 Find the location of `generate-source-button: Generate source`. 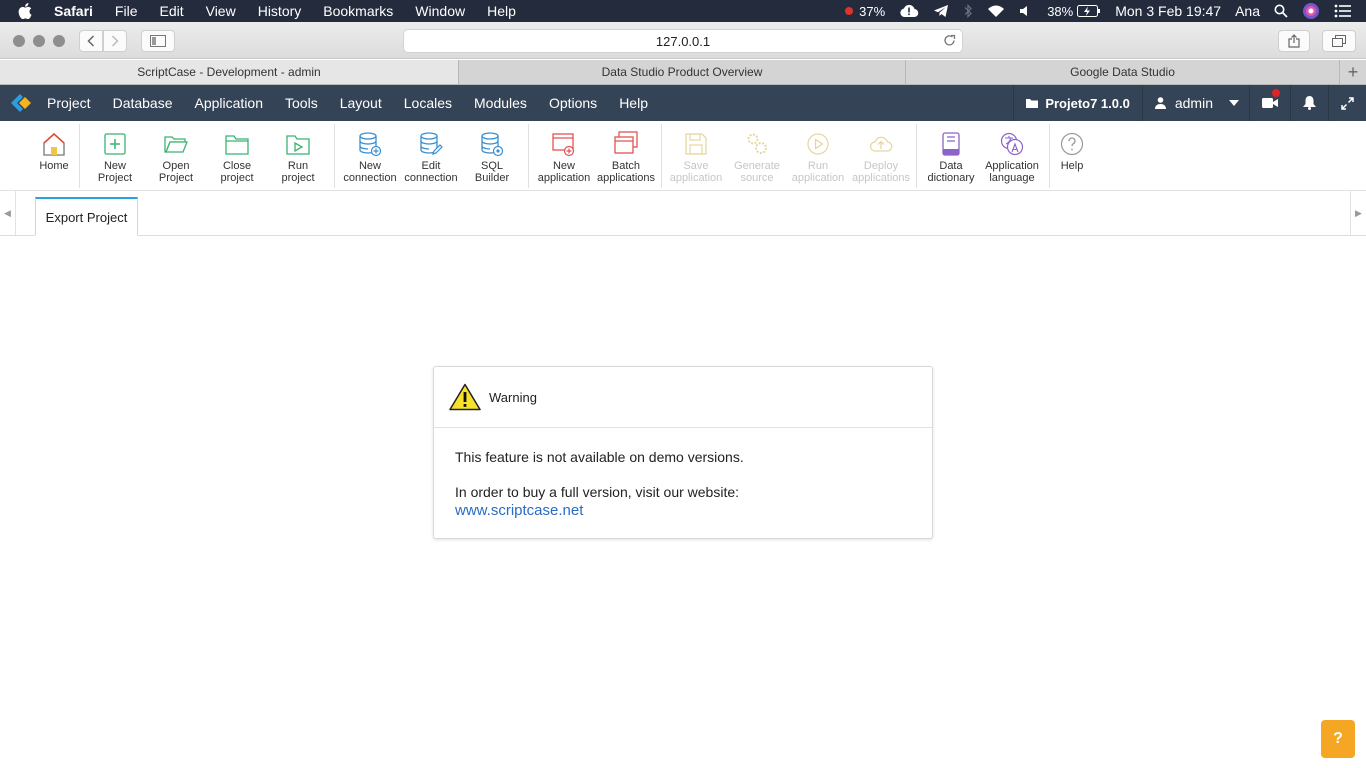

generate-source-button: Generate source is located at coordinates (757, 156).